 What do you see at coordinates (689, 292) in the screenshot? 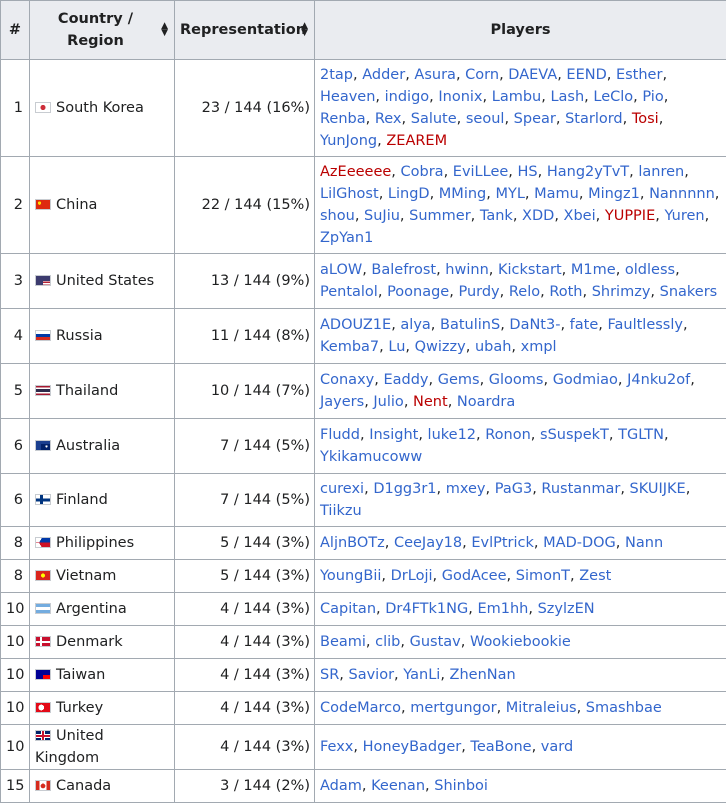
I see `player-link: Snakers` at bounding box center [689, 292].